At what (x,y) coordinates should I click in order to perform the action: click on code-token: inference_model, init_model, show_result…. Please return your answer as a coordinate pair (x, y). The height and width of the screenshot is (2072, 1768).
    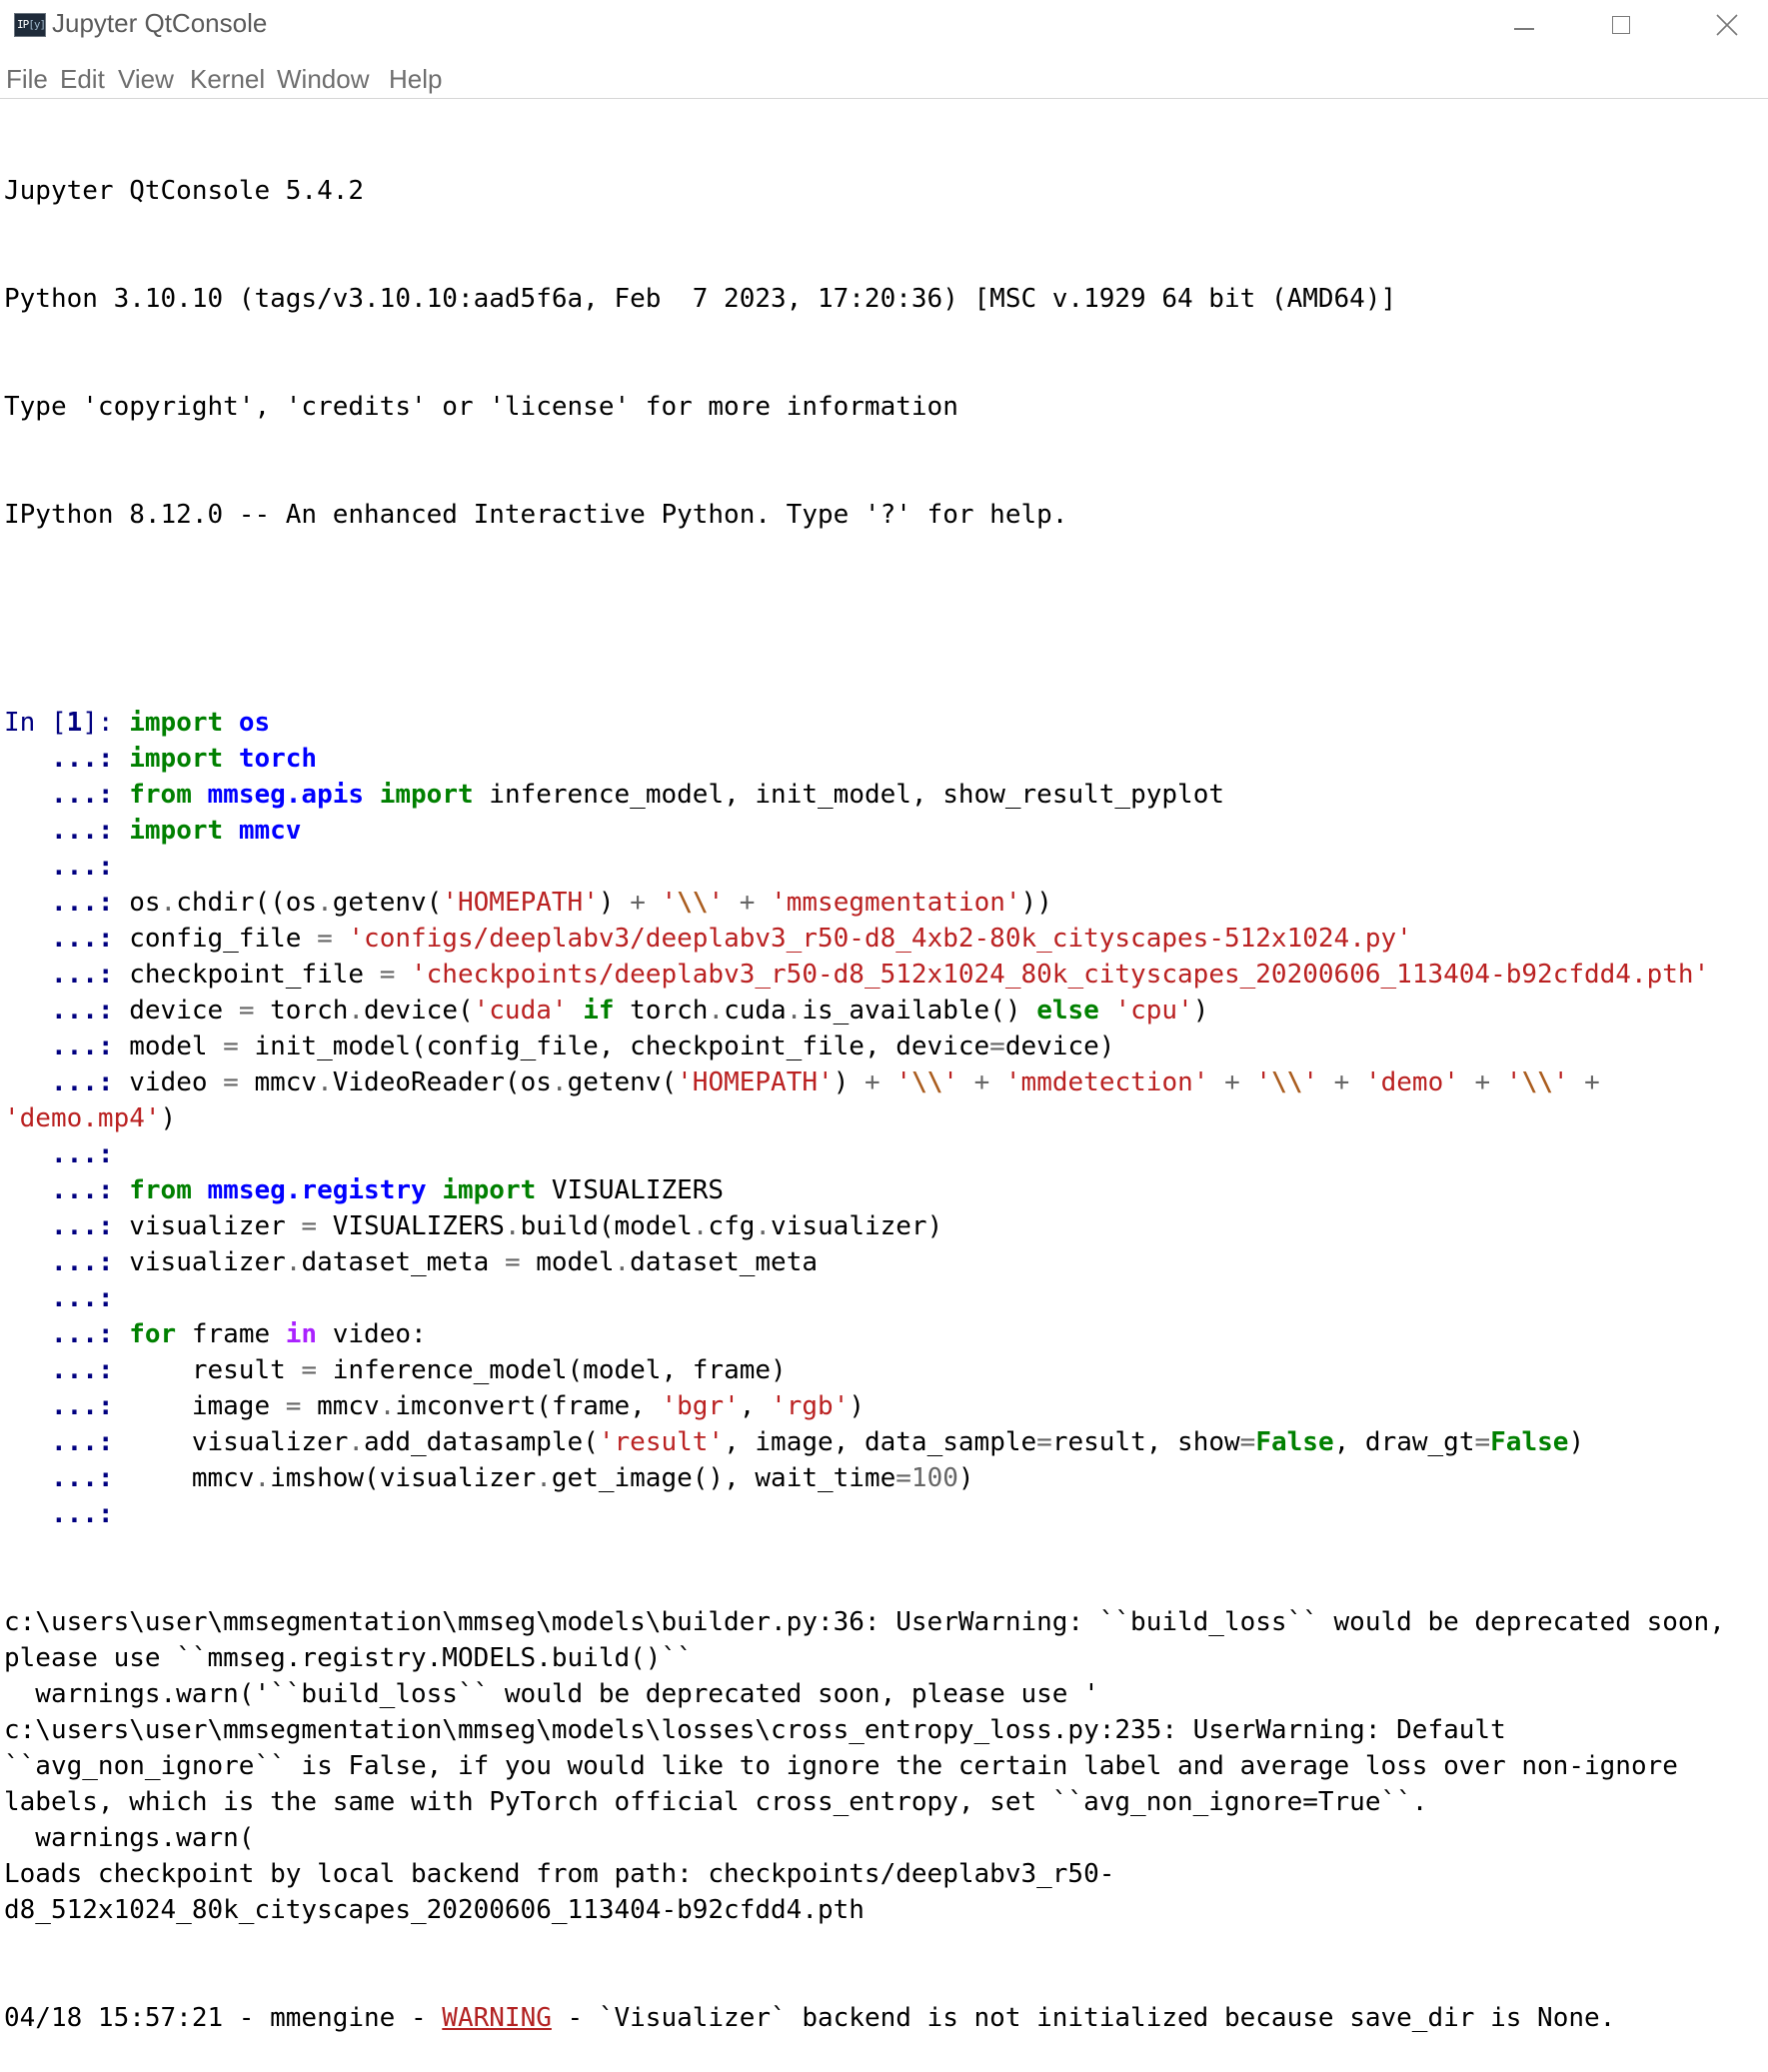
    Looking at the image, I should click on (848, 795).